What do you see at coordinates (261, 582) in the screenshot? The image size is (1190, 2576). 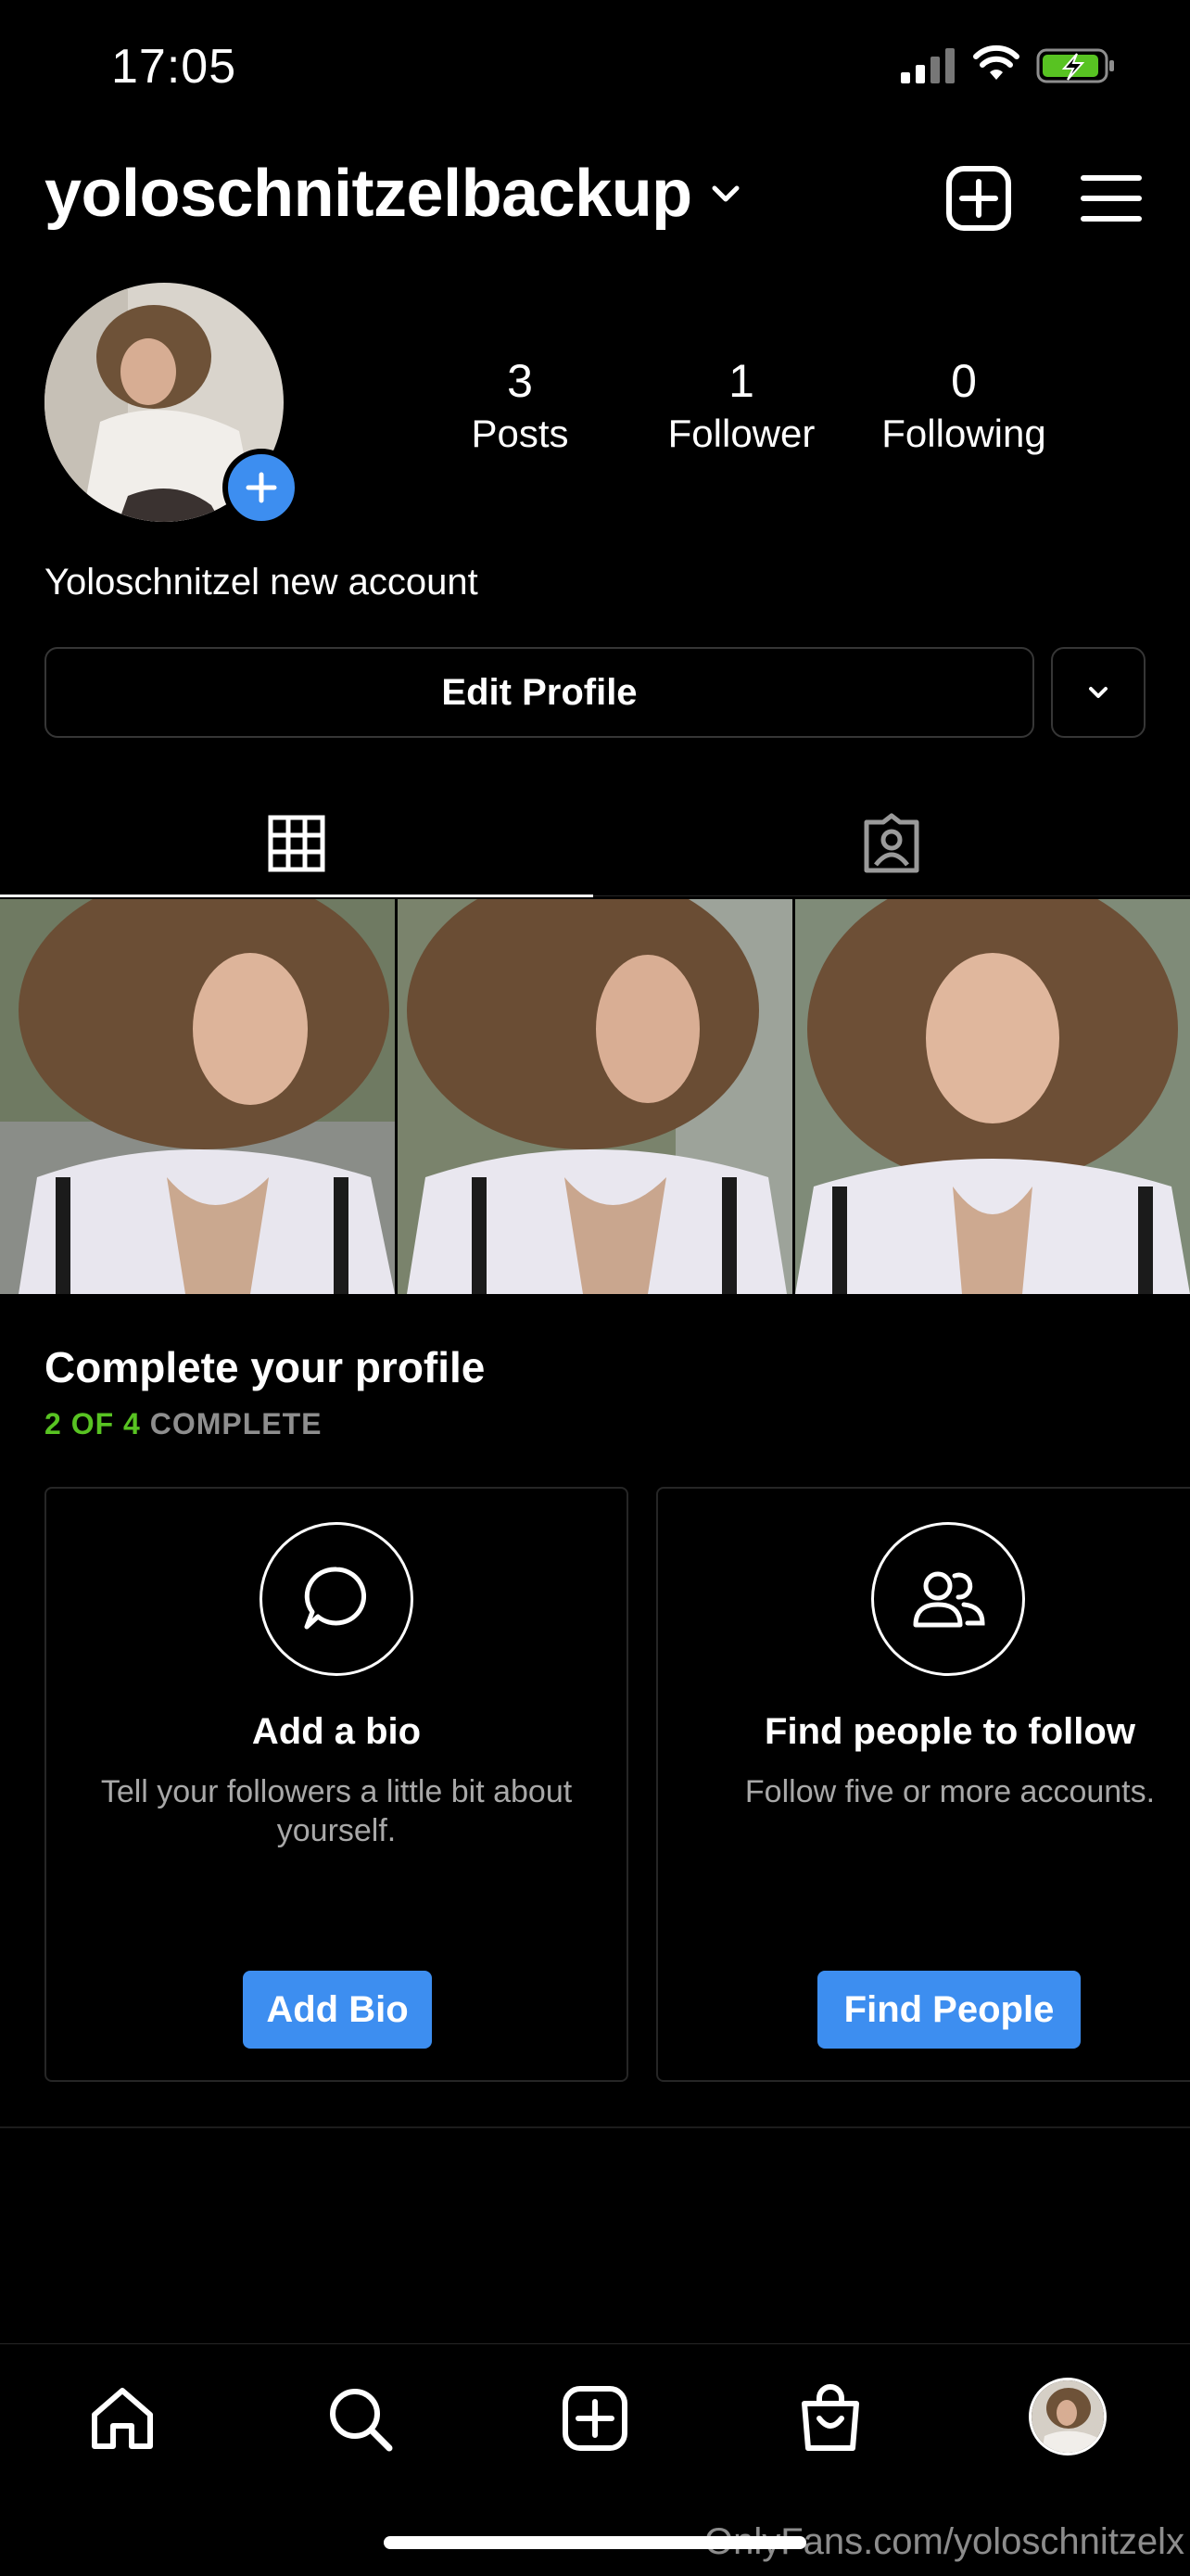 I see `display-name: Yoloschnitzel new account` at bounding box center [261, 582].